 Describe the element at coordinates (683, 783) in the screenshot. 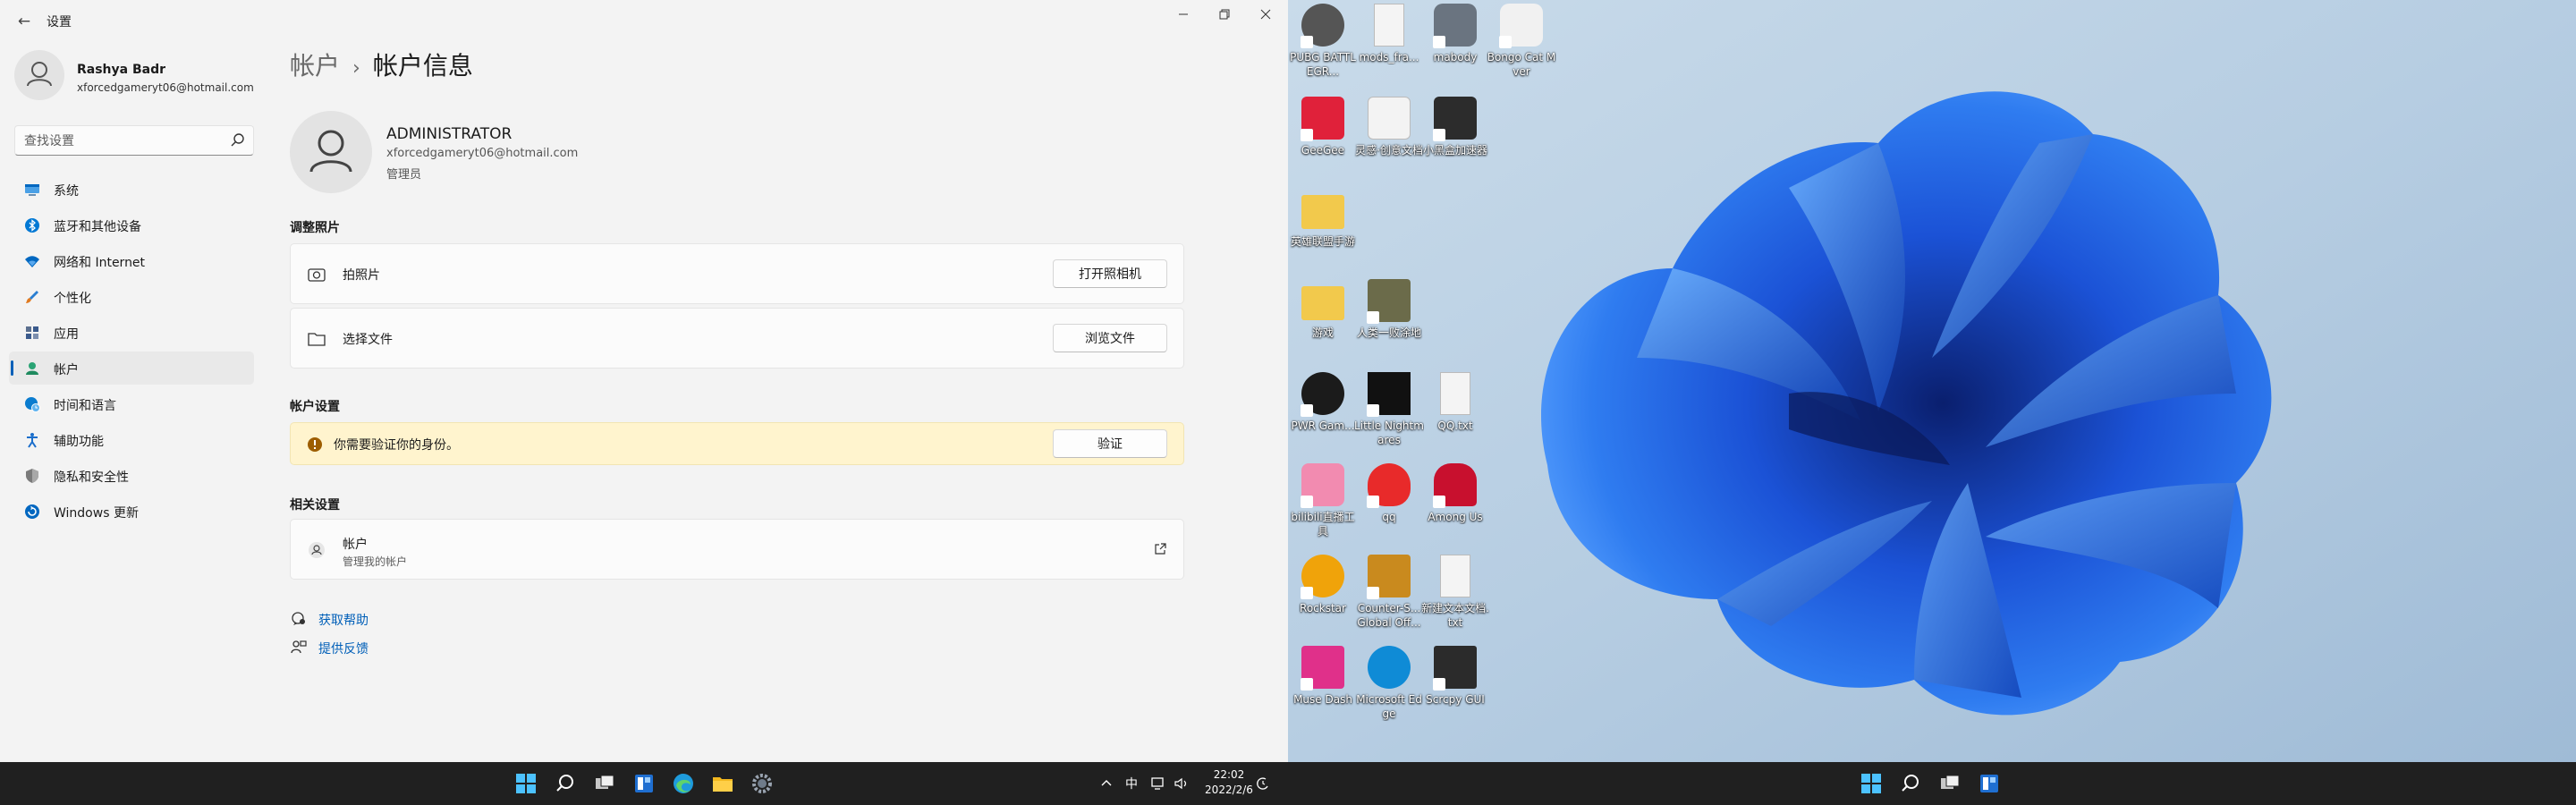

I see `edge-icon` at that location.